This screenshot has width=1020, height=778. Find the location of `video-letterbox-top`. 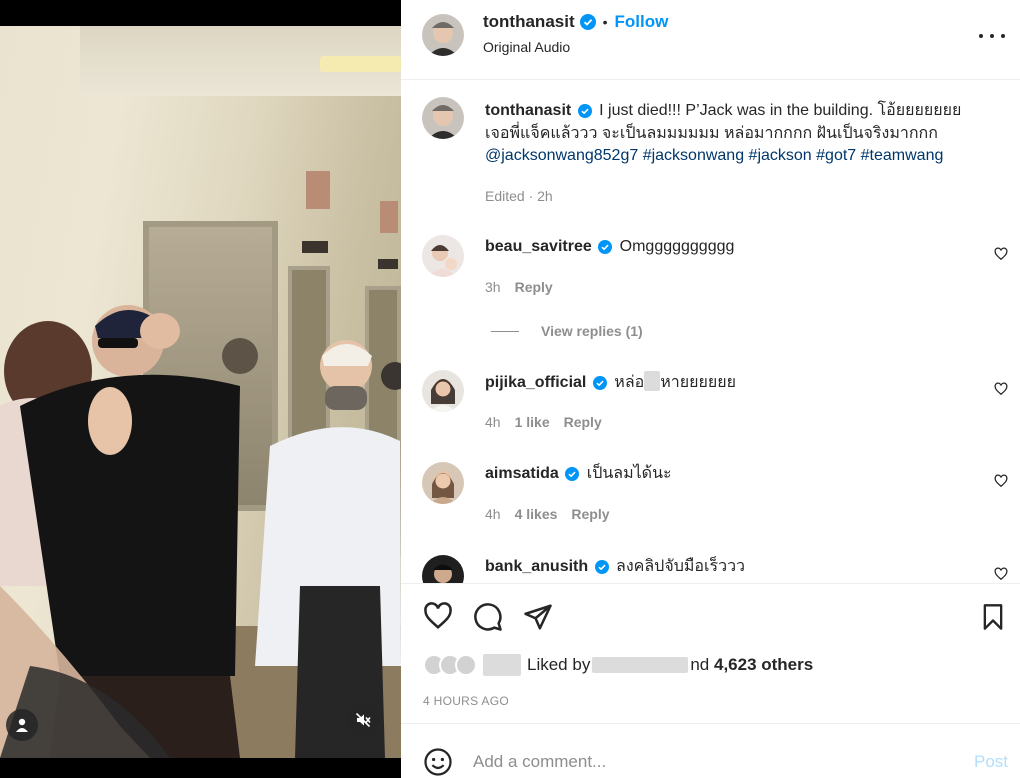

video-letterbox-top is located at coordinates (200, 13).